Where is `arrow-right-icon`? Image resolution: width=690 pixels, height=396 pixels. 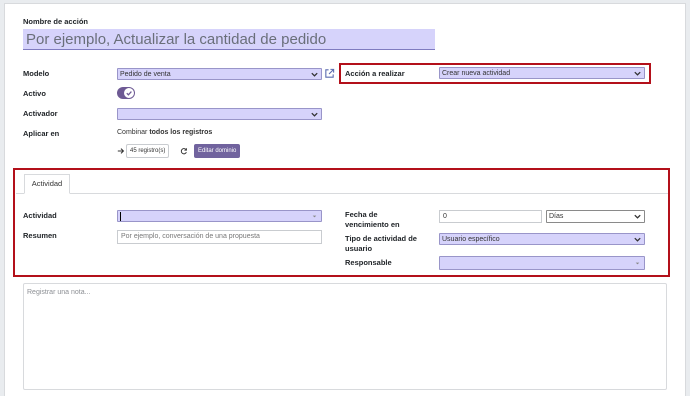
arrow-right-icon is located at coordinates (121, 151).